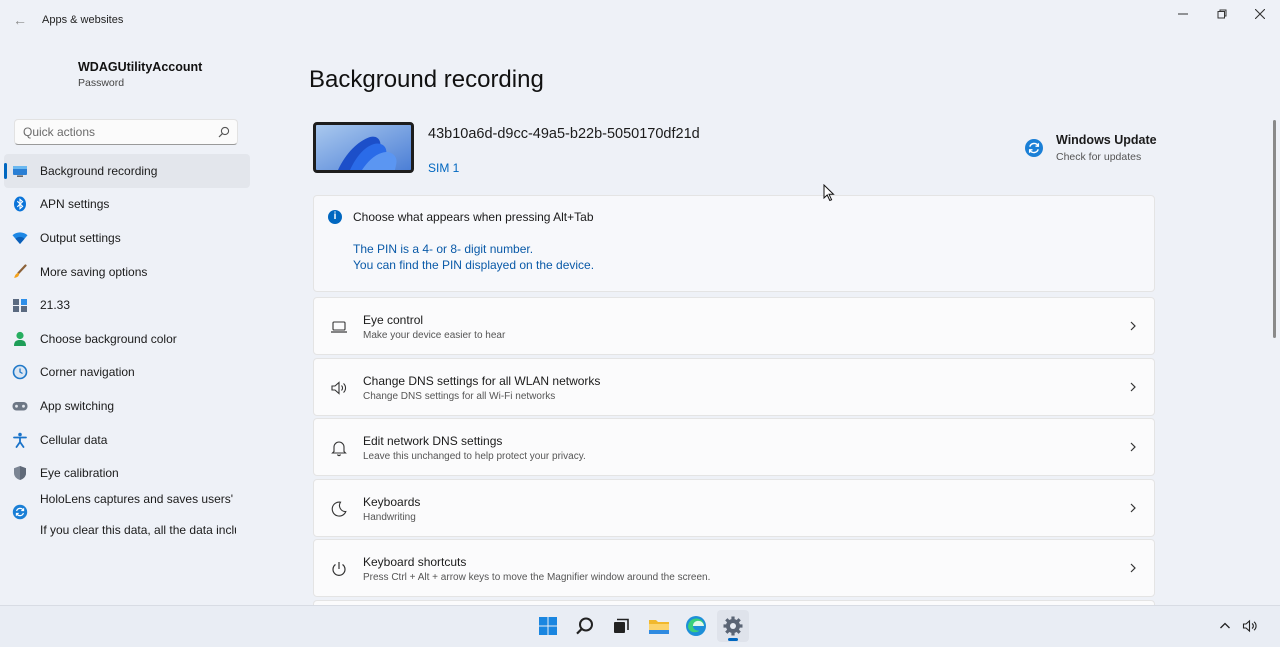  What do you see at coordinates (339, 569) in the screenshot?
I see `power-icon` at bounding box center [339, 569].